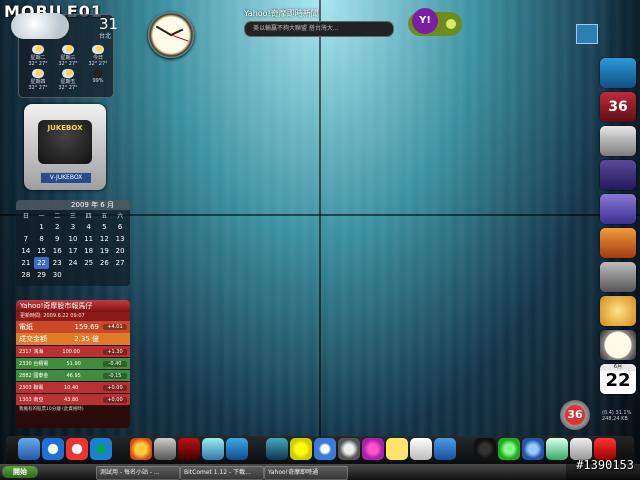 Image resolution: width=640 pixels, height=480 pixels. What do you see at coordinates (68, 49) in the screenshot?
I see `sun-cloud-icon` at bounding box center [68, 49].